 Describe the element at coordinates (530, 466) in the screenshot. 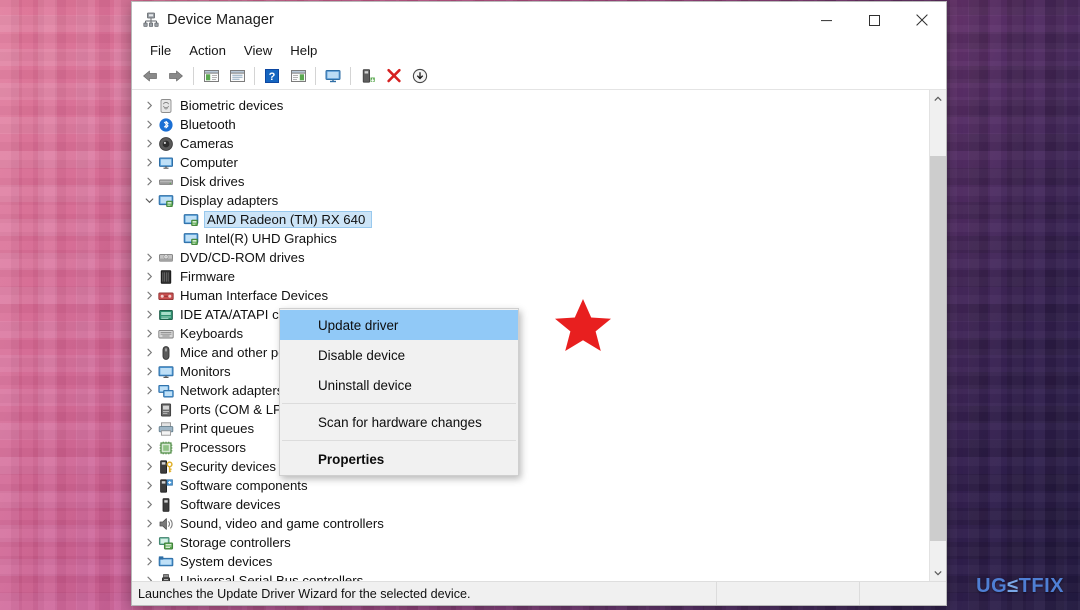

I see `tree-item: Security devices` at that location.